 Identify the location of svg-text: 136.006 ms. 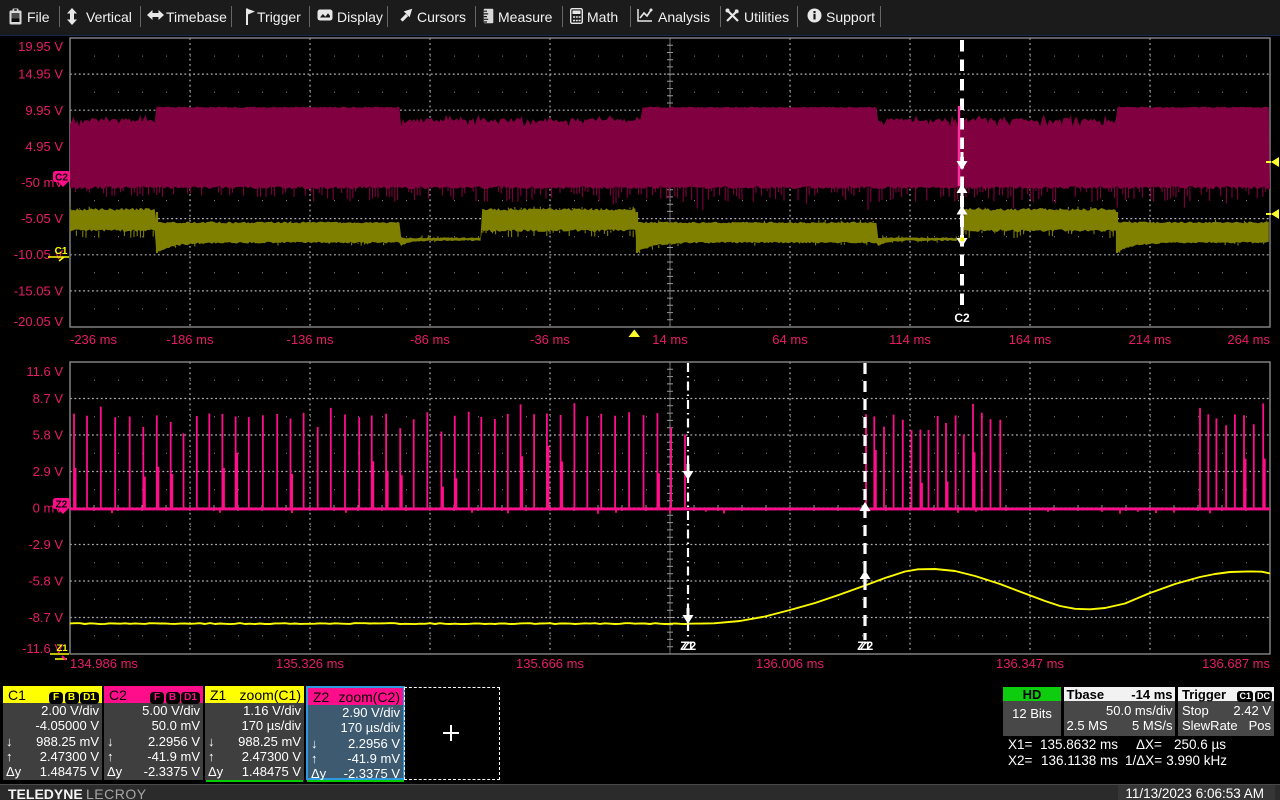
(790, 663).